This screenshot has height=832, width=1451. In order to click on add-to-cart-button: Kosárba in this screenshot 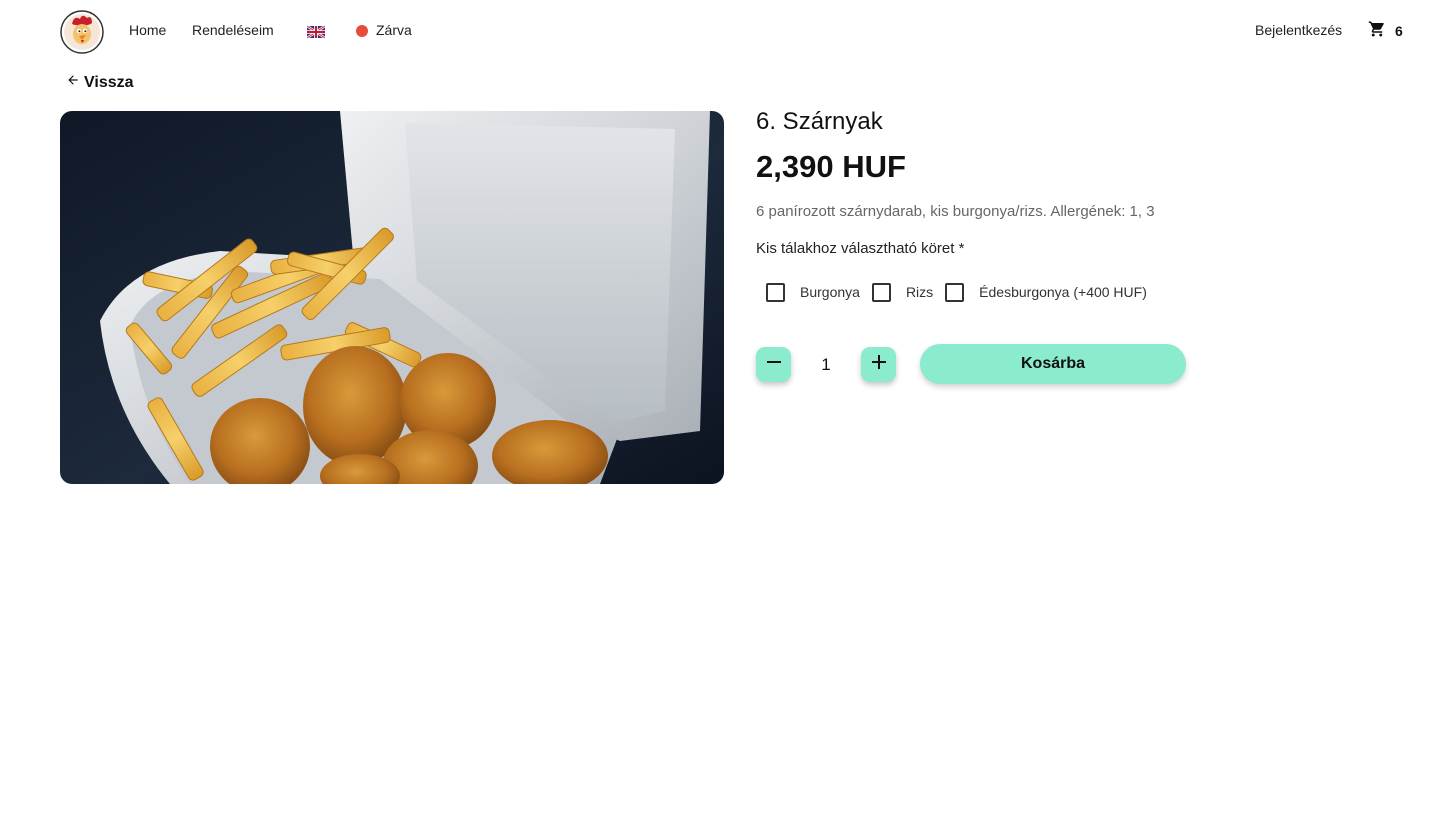, I will do `click(1053, 364)`.